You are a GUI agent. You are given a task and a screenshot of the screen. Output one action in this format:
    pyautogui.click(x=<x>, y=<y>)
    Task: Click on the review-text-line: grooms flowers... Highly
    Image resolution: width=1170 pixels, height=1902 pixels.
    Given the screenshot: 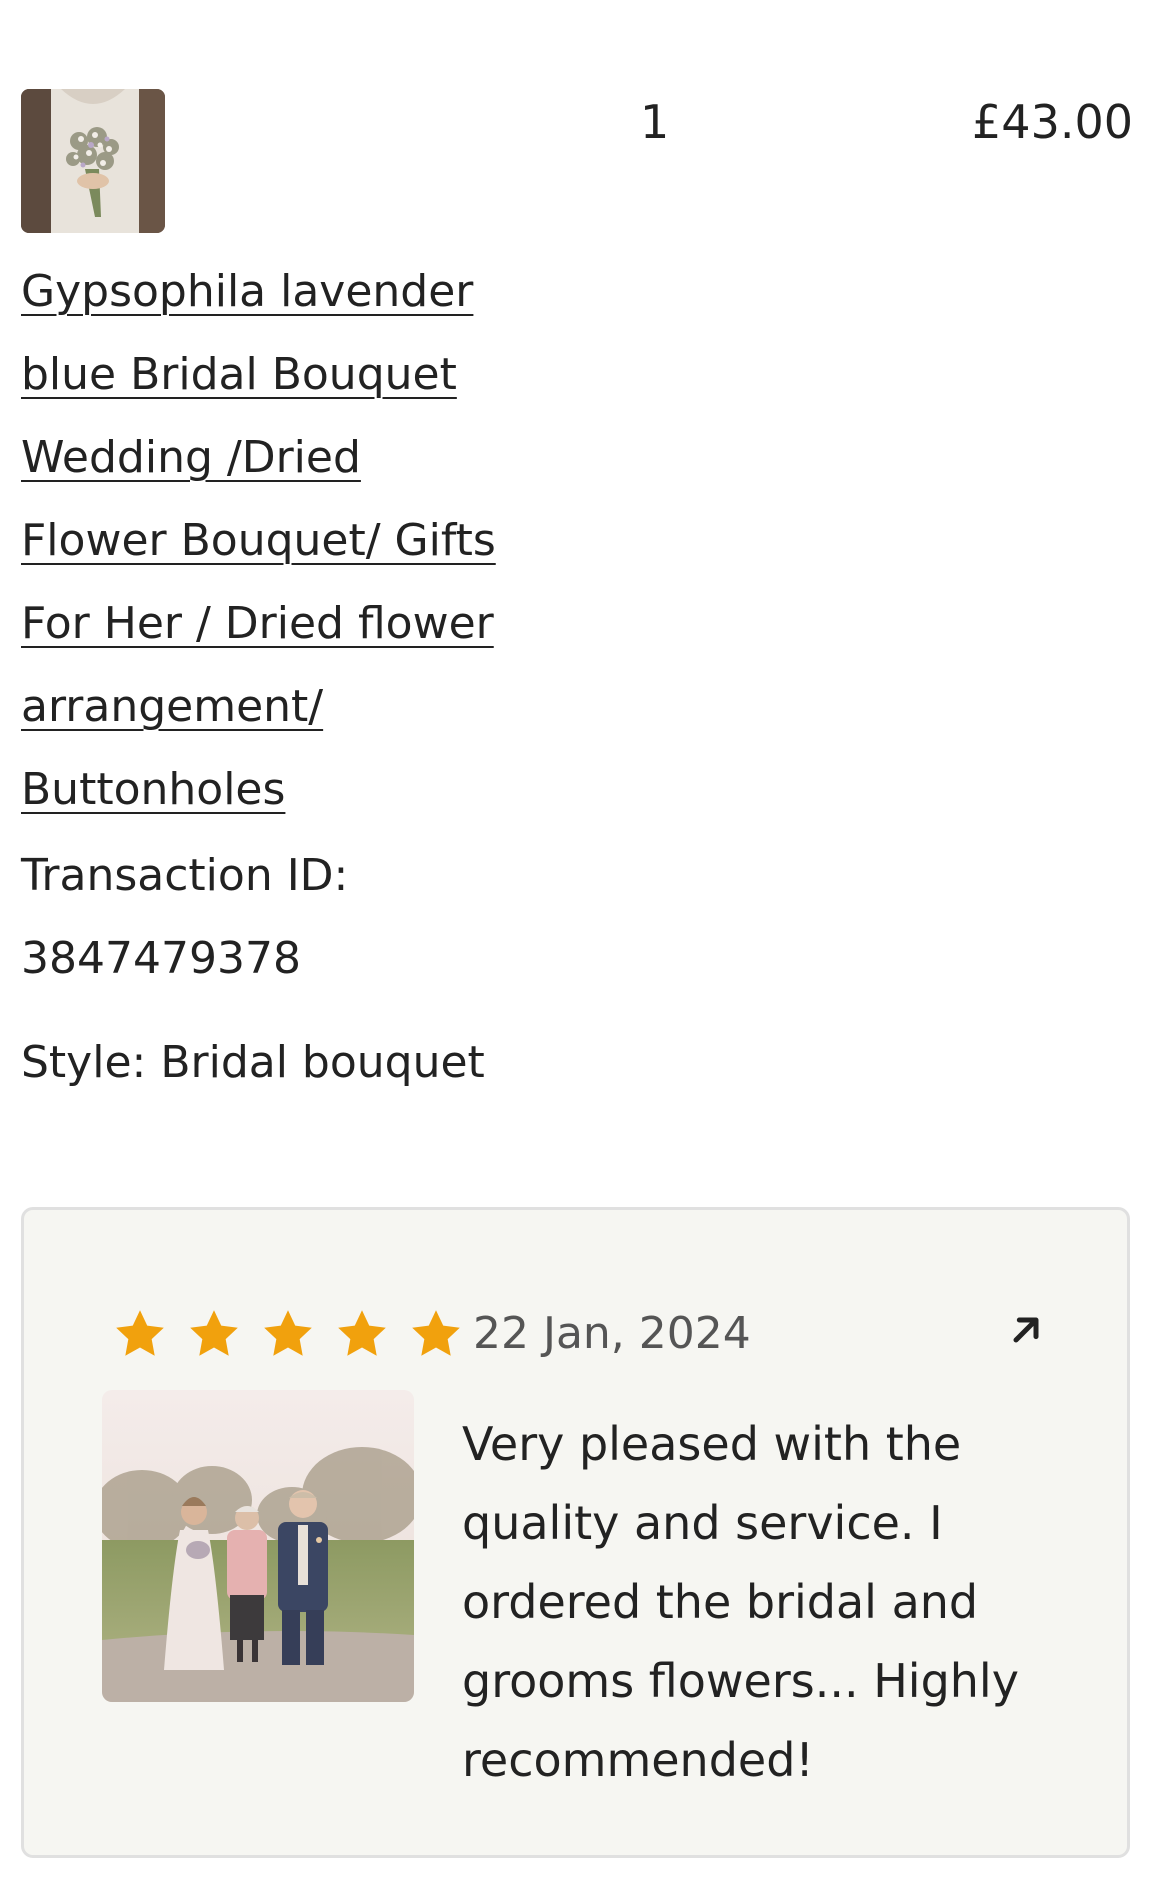 What is the action you would take?
    pyautogui.click(x=740, y=1681)
    